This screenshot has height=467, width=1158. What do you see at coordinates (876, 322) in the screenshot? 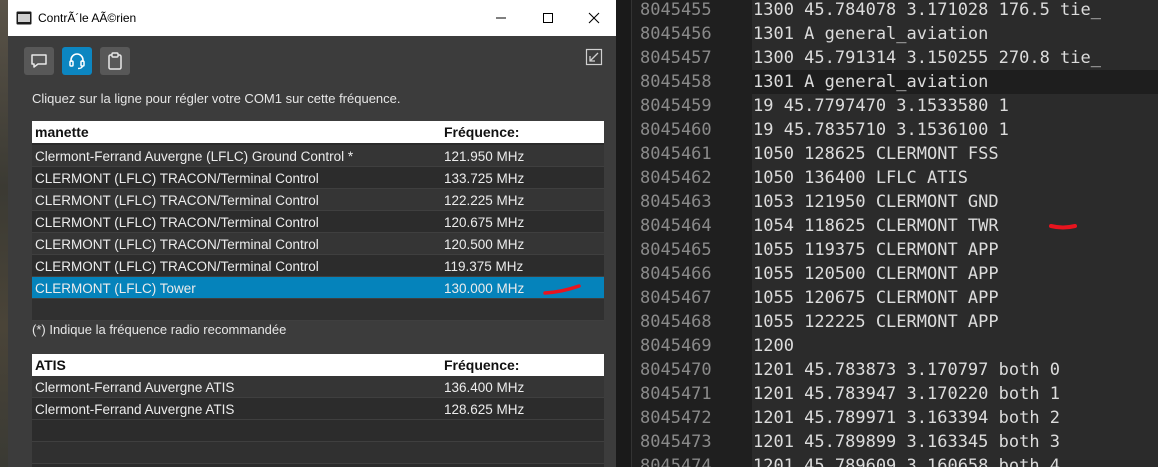
I see `code-line: 1055 122225 CLERMONT APP` at bounding box center [876, 322].